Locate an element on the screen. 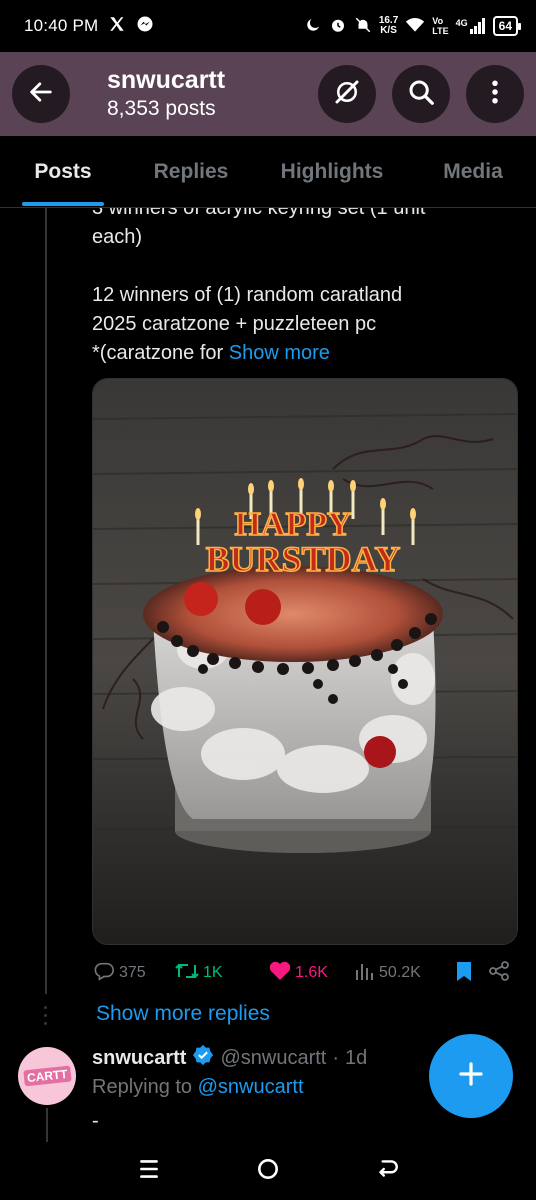  avatar: CARTT is located at coordinates (47, 1076).